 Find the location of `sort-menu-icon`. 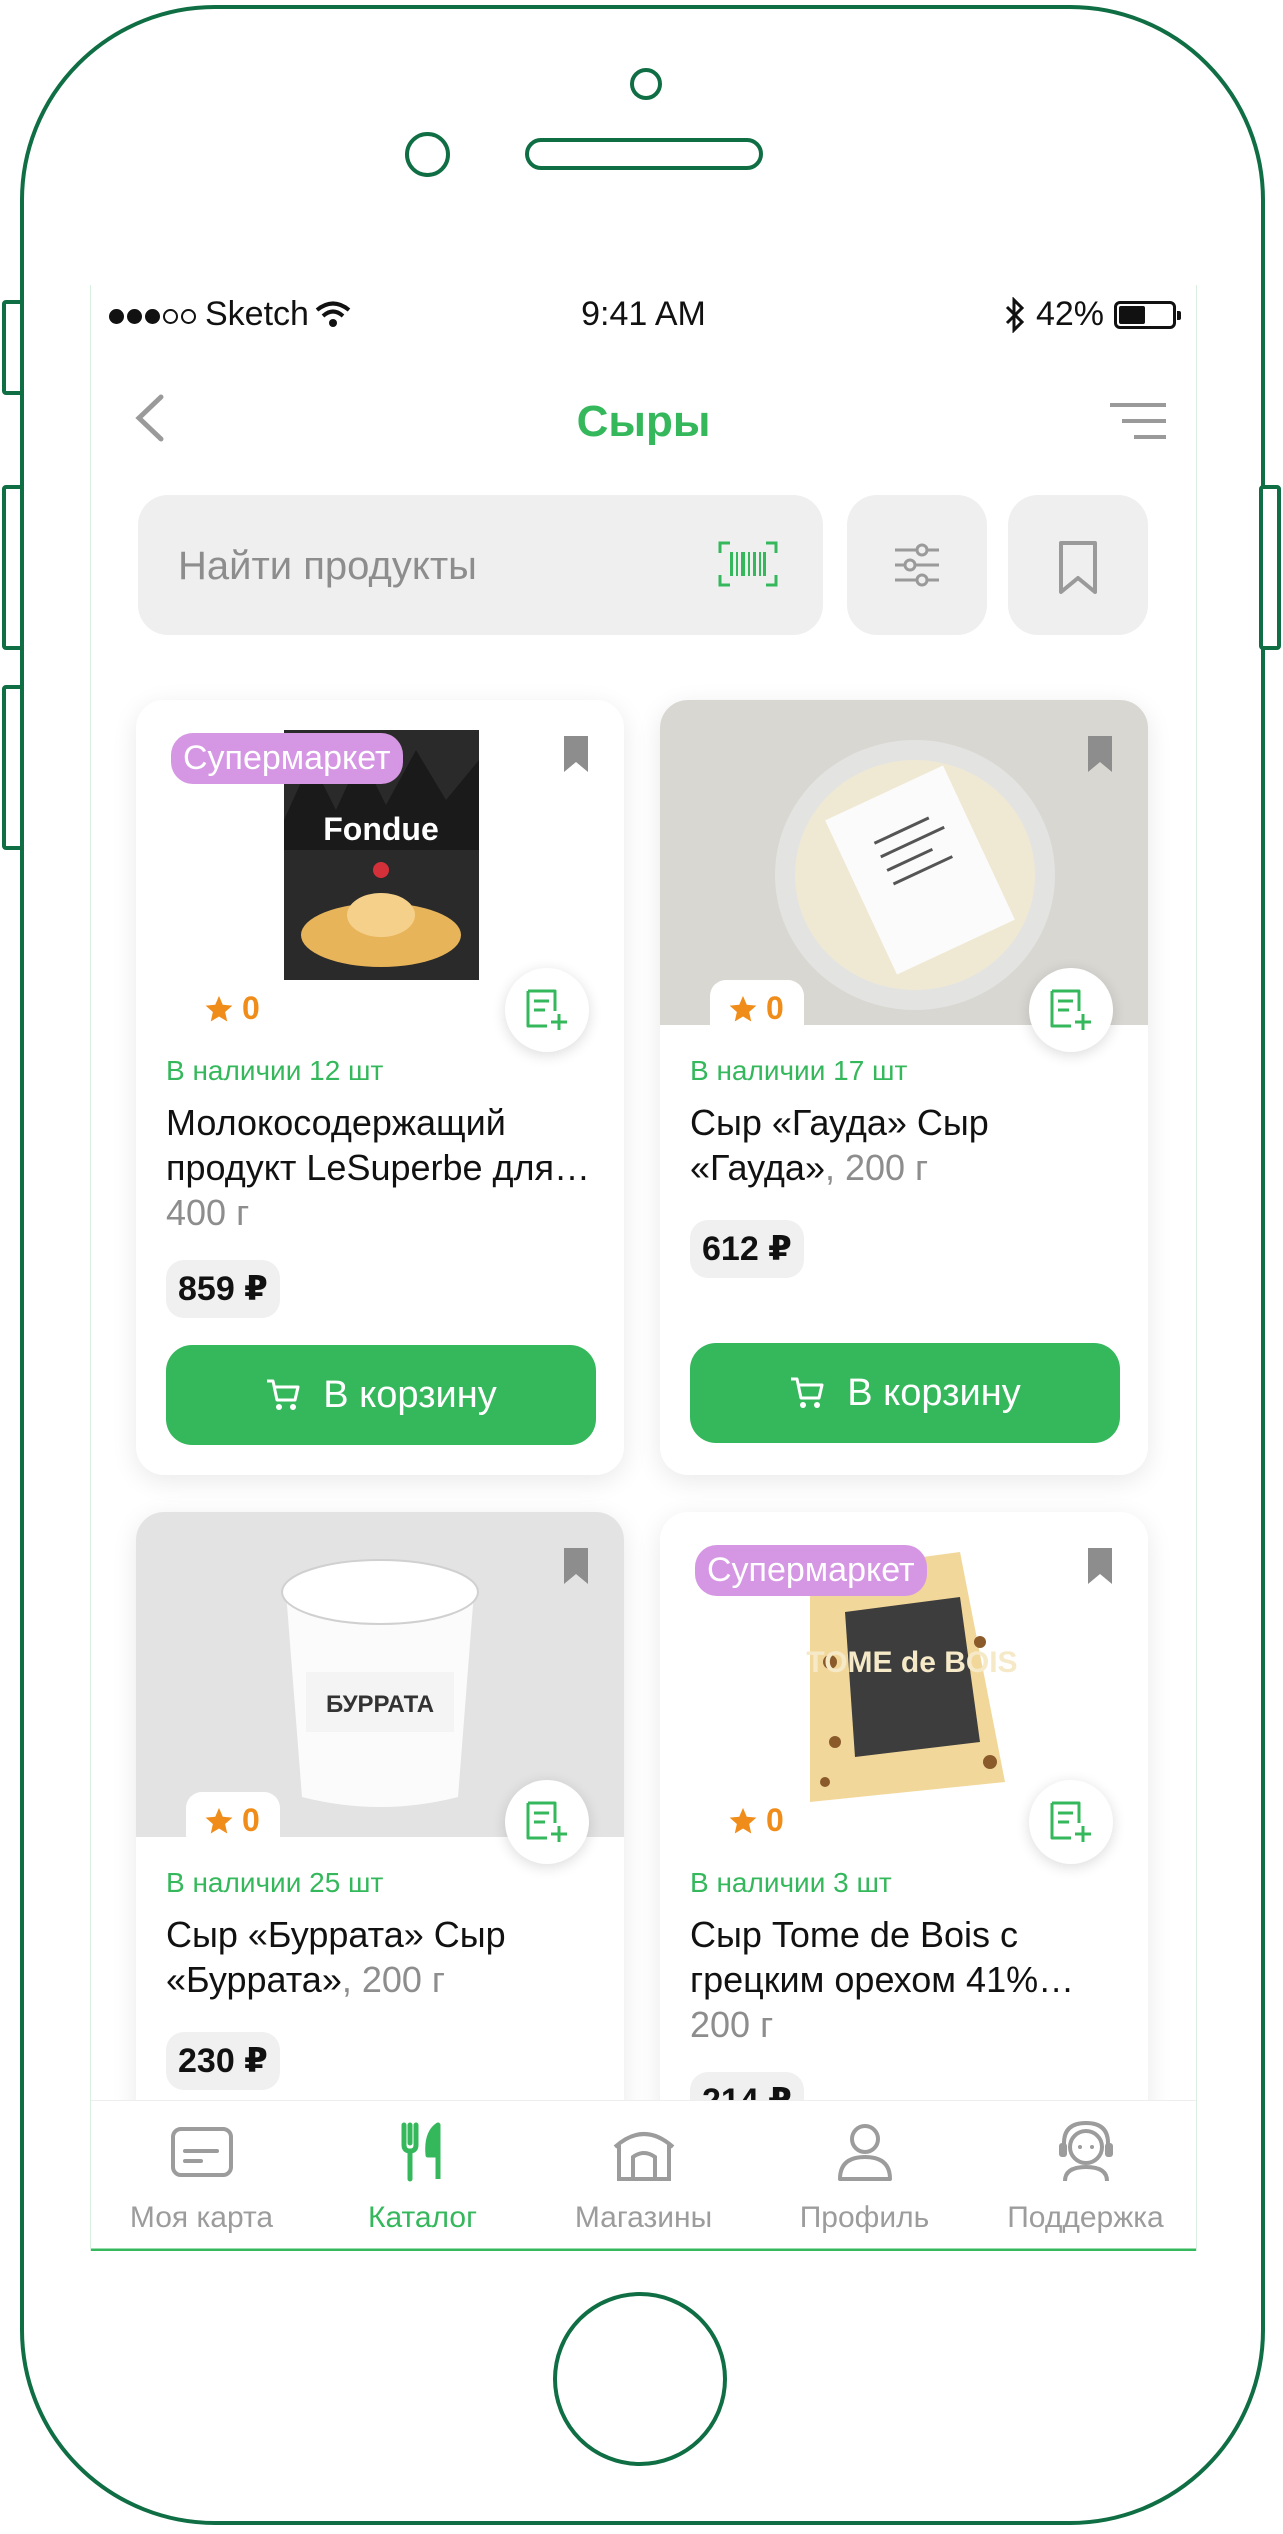

sort-menu-icon is located at coordinates (1138, 422).